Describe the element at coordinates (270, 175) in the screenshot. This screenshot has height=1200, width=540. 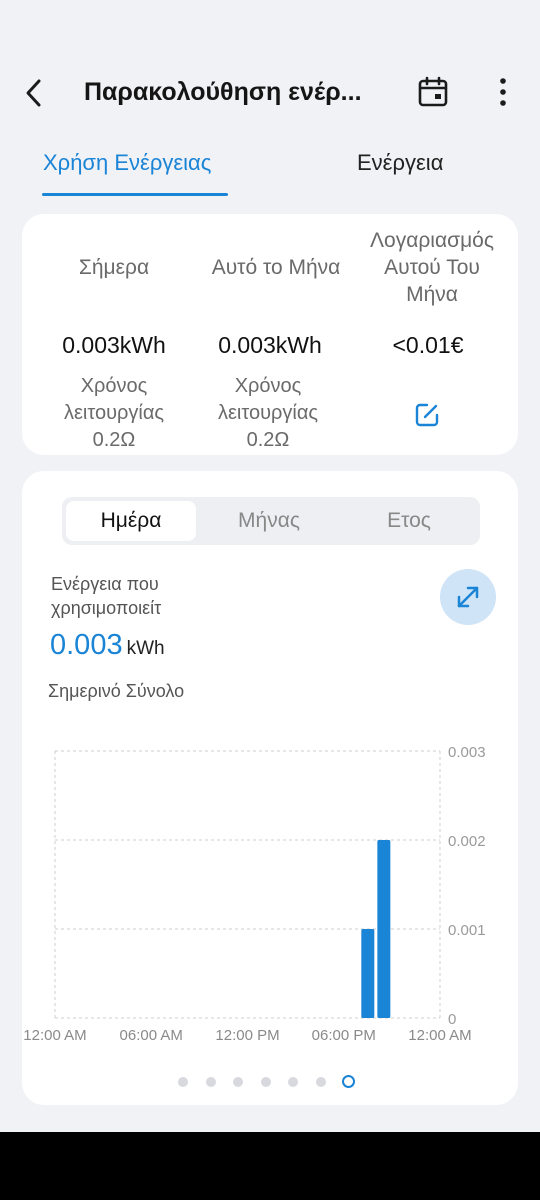
I see `tab-bar: Χρήση Ενέργειας Ενέργεια` at that location.